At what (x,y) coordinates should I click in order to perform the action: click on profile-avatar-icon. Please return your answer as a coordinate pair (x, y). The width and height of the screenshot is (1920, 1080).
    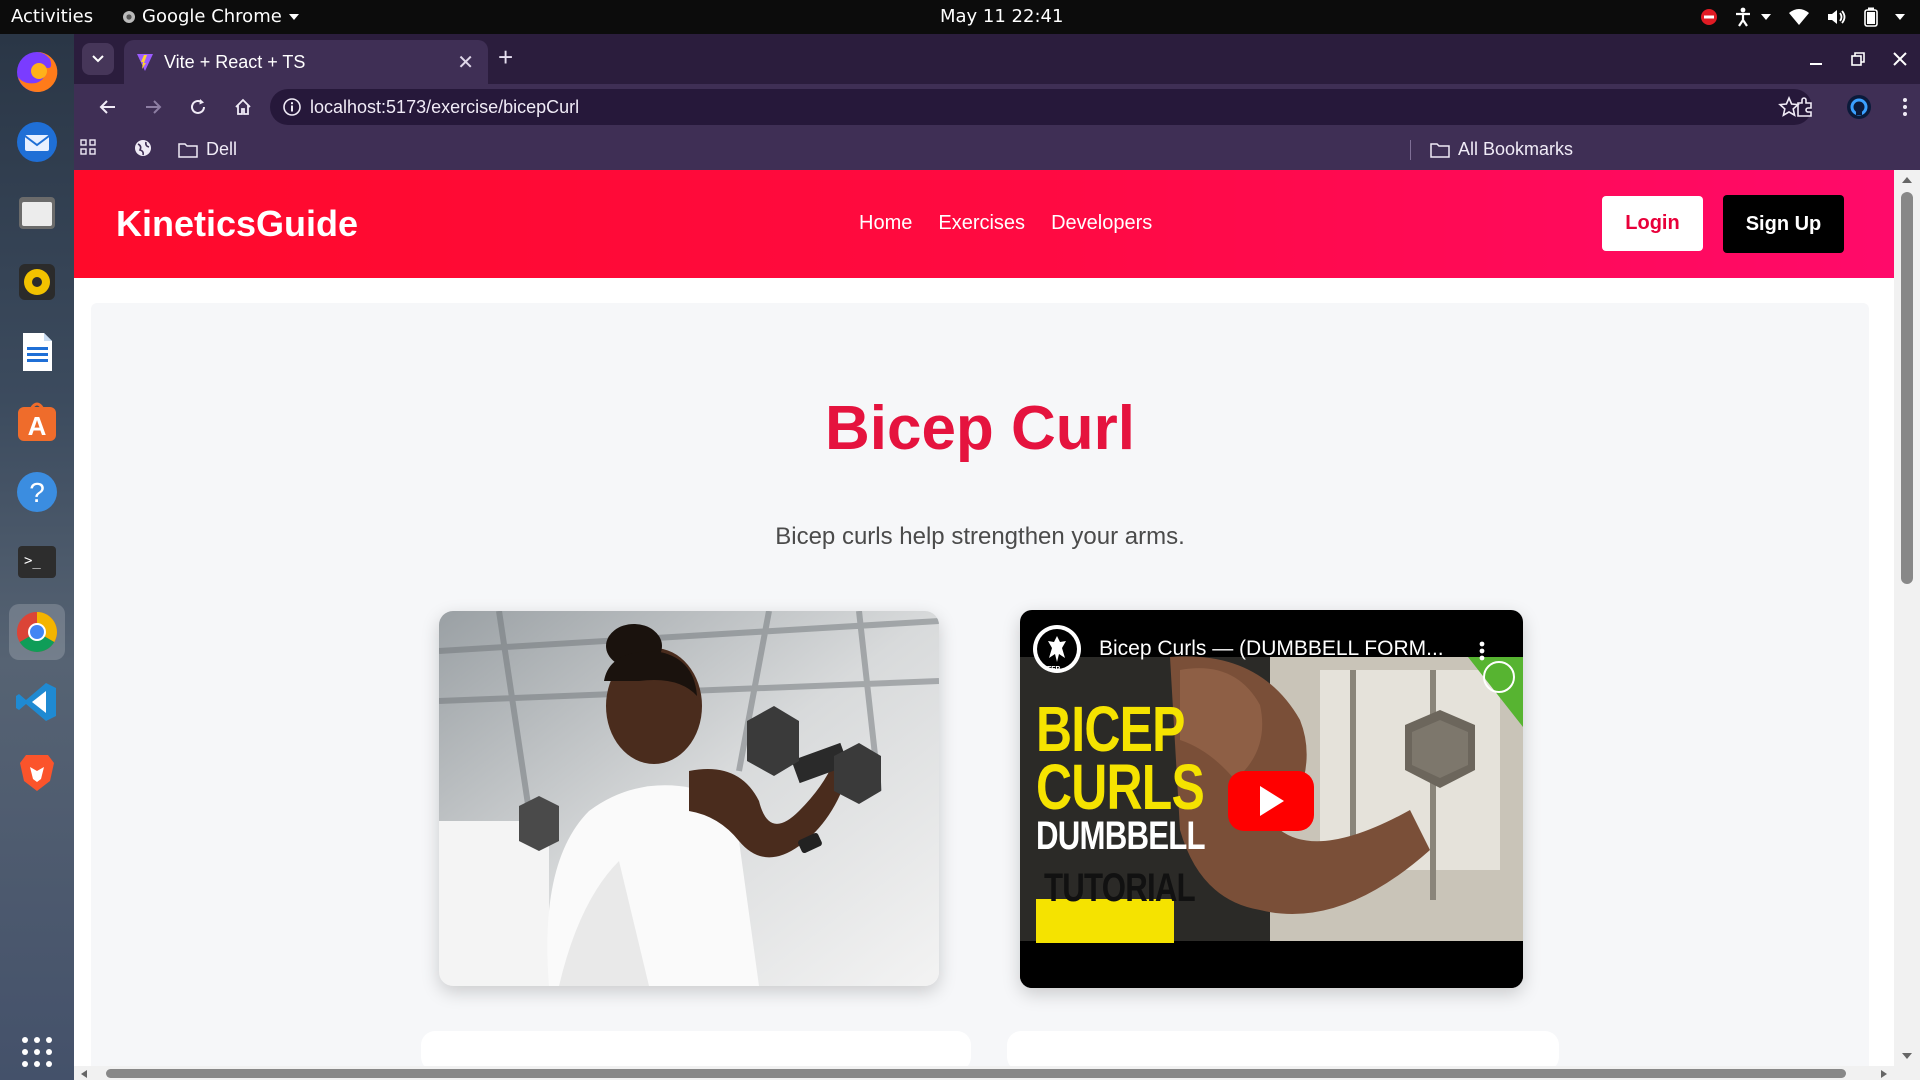
    Looking at the image, I should click on (1859, 107).